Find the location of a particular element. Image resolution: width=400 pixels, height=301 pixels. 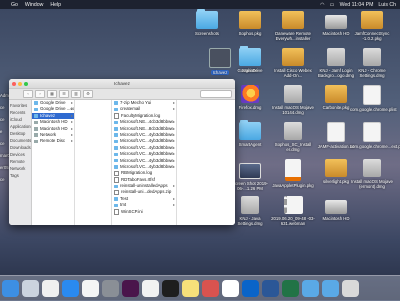

sidebar-item: Applications is located at coordinates (20, 126).